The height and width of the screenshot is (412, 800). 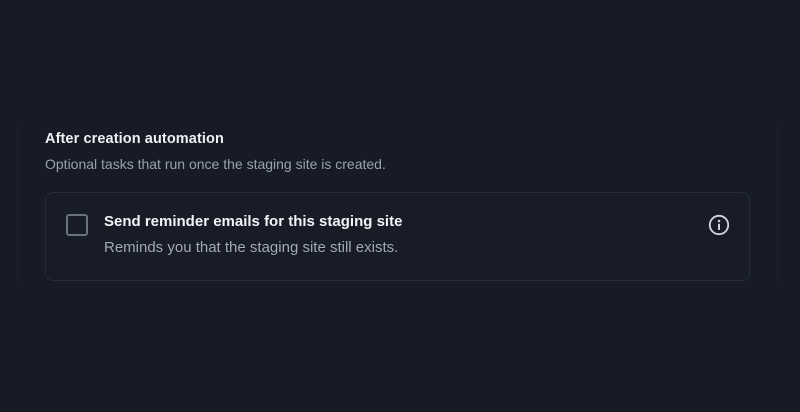 What do you see at coordinates (719, 225) in the screenshot?
I see `info-icon` at bounding box center [719, 225].